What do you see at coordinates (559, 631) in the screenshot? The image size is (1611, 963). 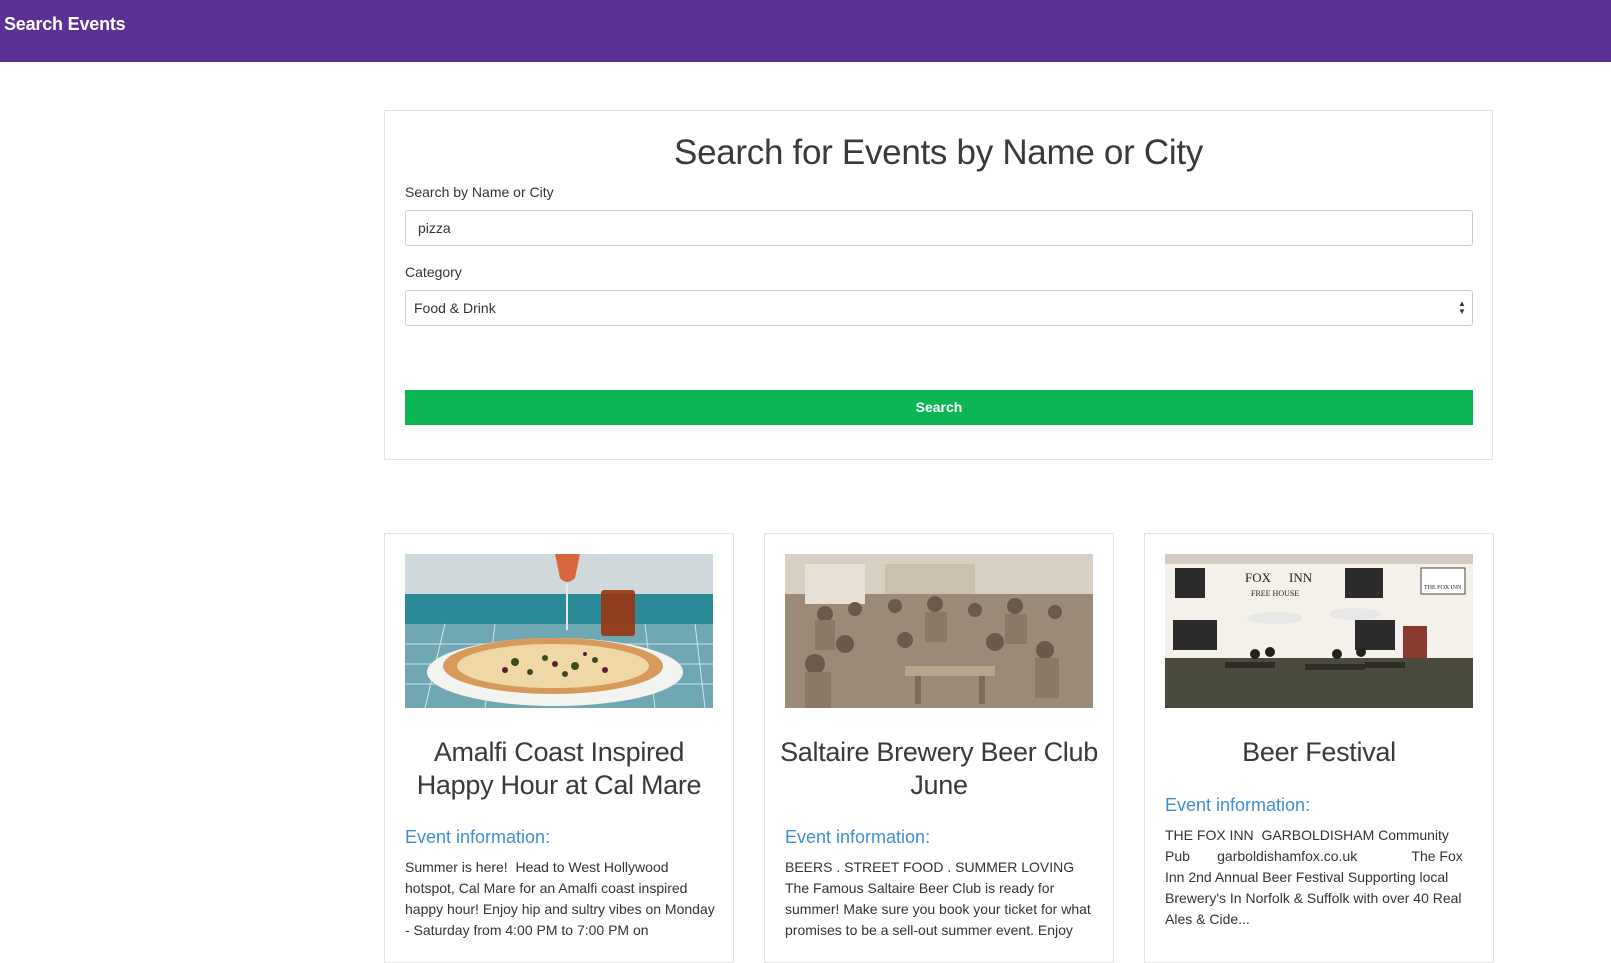 I see `pizza-photo` at bounding box center [559, 631].